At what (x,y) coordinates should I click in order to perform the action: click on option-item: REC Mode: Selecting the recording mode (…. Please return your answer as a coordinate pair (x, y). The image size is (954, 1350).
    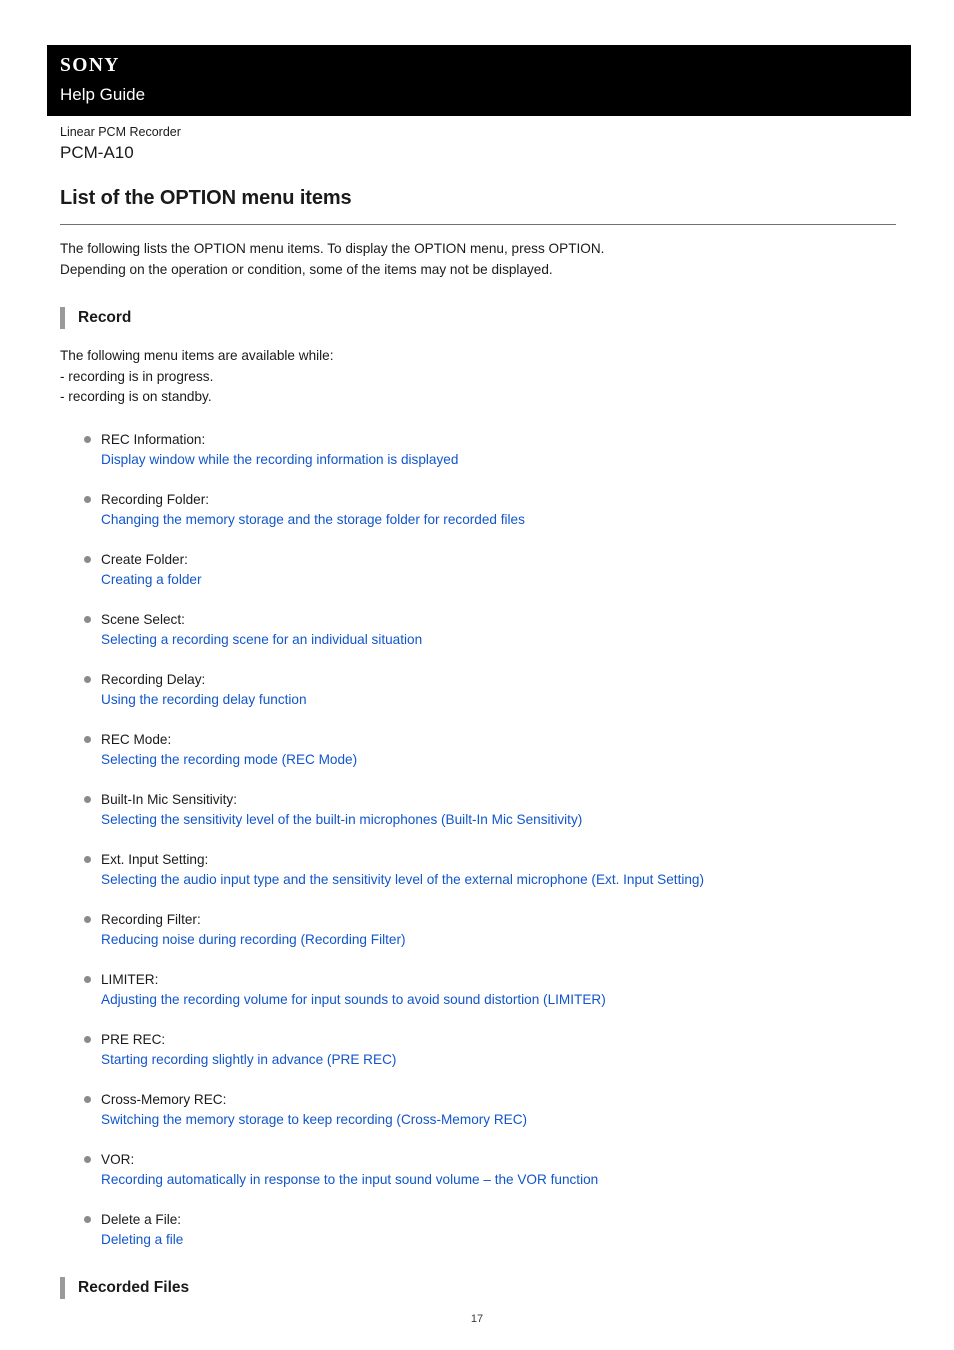
    Looking at the image, I should click on (490, 750).